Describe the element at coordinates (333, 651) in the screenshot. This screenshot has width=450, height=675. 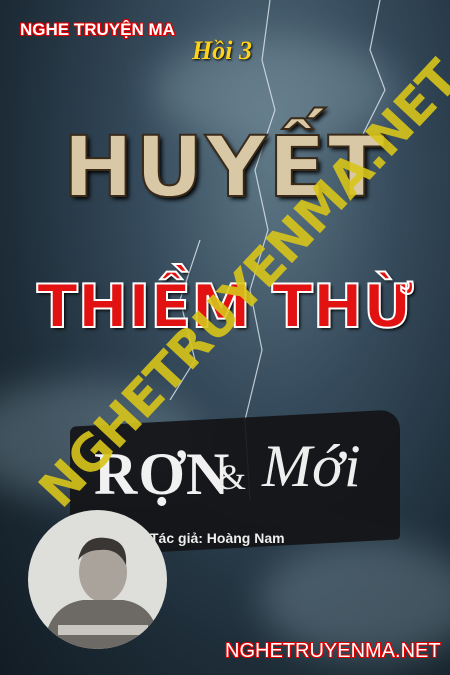
I see `site-name-bottom: NGHETRUYENMA.NET` at that location.